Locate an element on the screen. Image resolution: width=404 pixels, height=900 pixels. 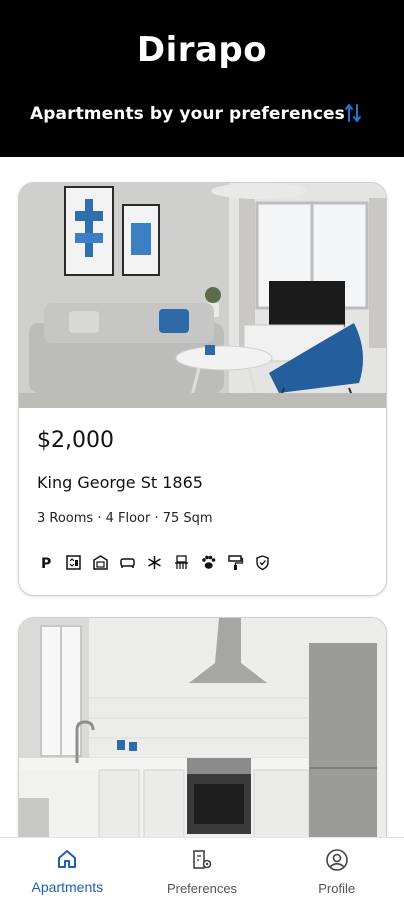
profile-icon is located at coordinates (337, 862).